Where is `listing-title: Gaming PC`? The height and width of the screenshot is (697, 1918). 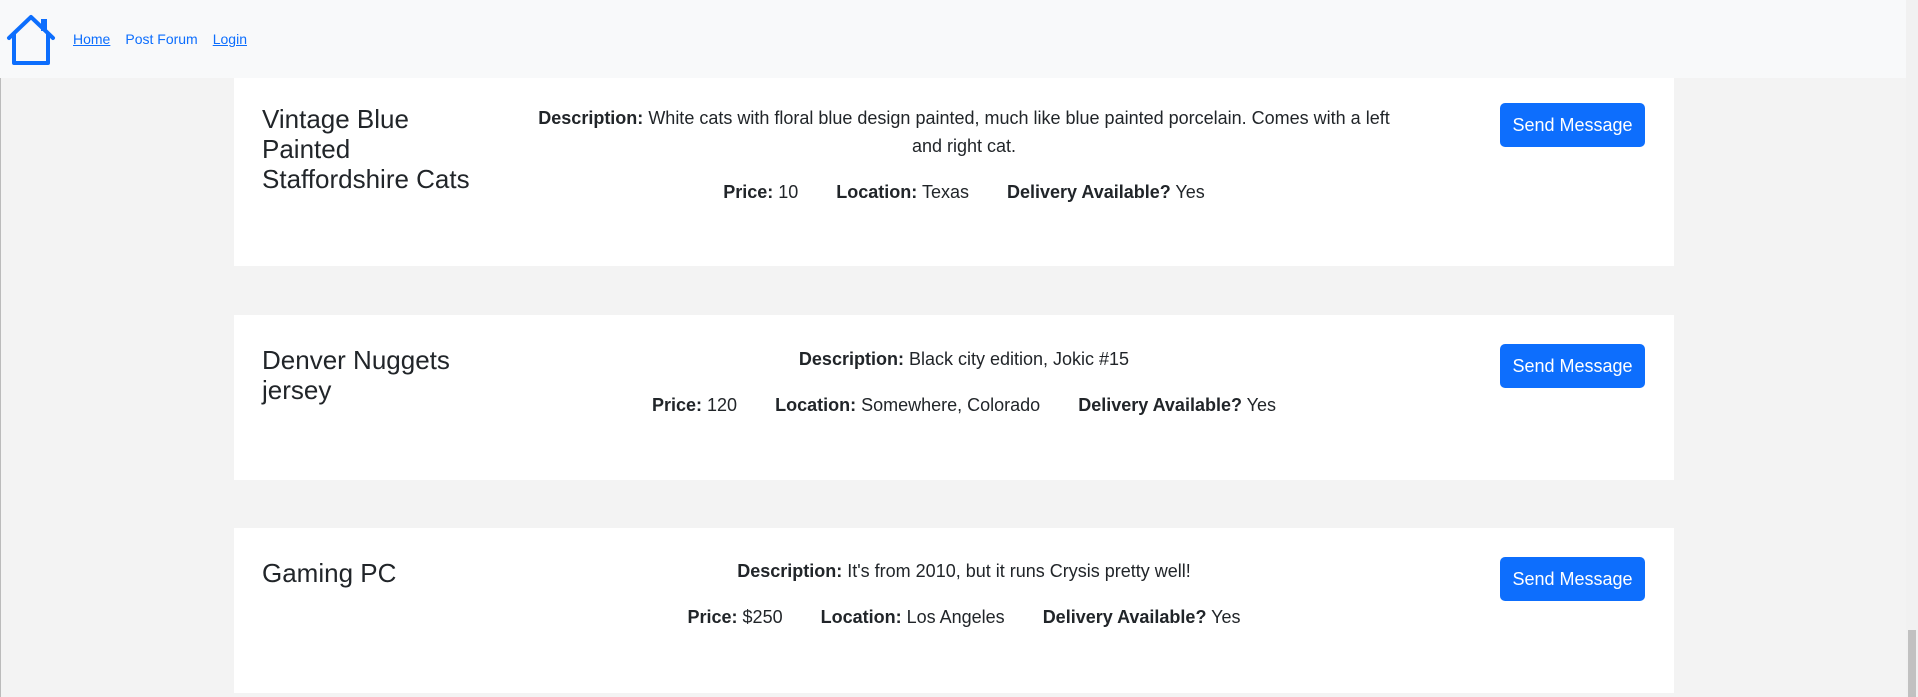
listing-title: Gaming PC is located at coordinates (329, 573).